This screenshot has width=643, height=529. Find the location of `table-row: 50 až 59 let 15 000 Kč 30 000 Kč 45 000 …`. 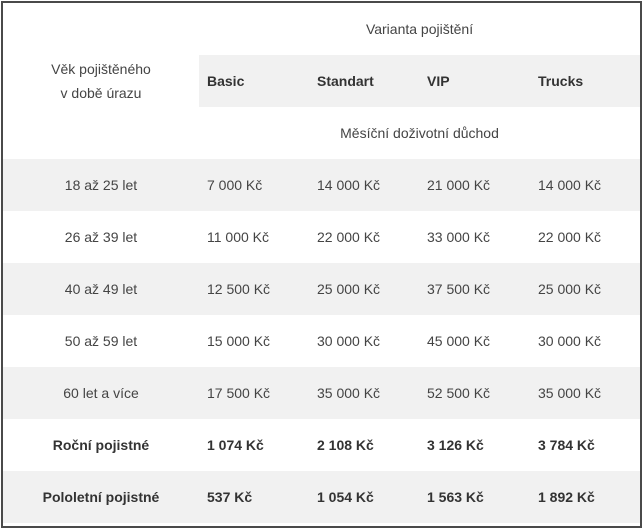

table-row: 50 až 59 let 15 000 Kč 30 000 Kč 45 000 … is located at coordinates (322, 341).